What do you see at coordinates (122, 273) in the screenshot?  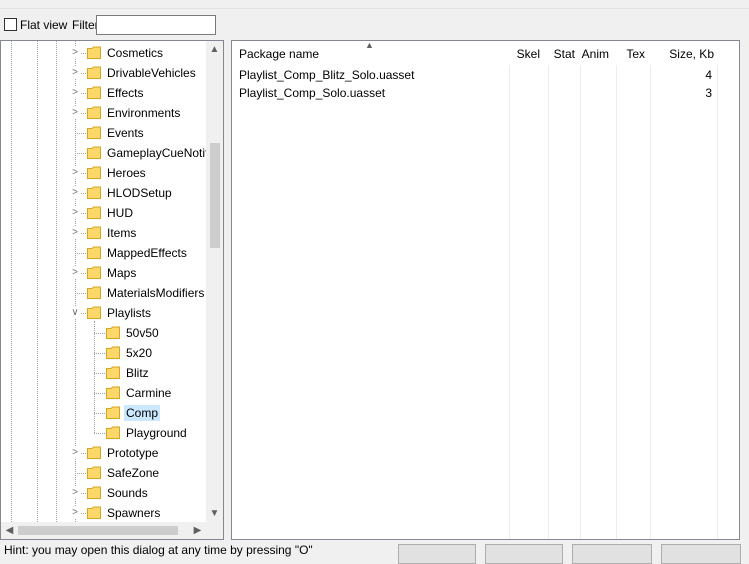 I see `tree-item-label: Maps` at bounding box center [122, 273].